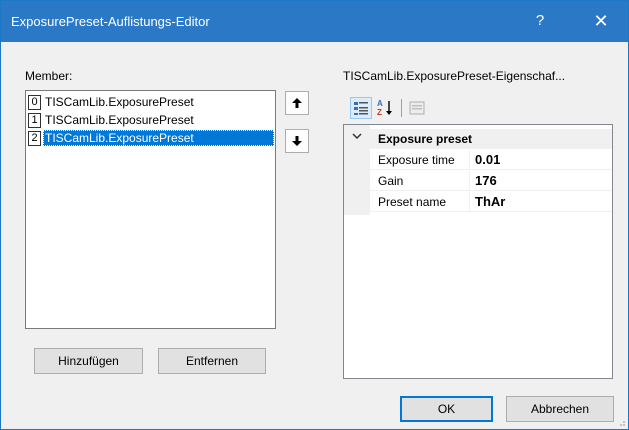 This screenshot has width=629, height=430. Describe the element at coordinates (380, 103) in the screenshot. I see `svg-text: A` at that location.